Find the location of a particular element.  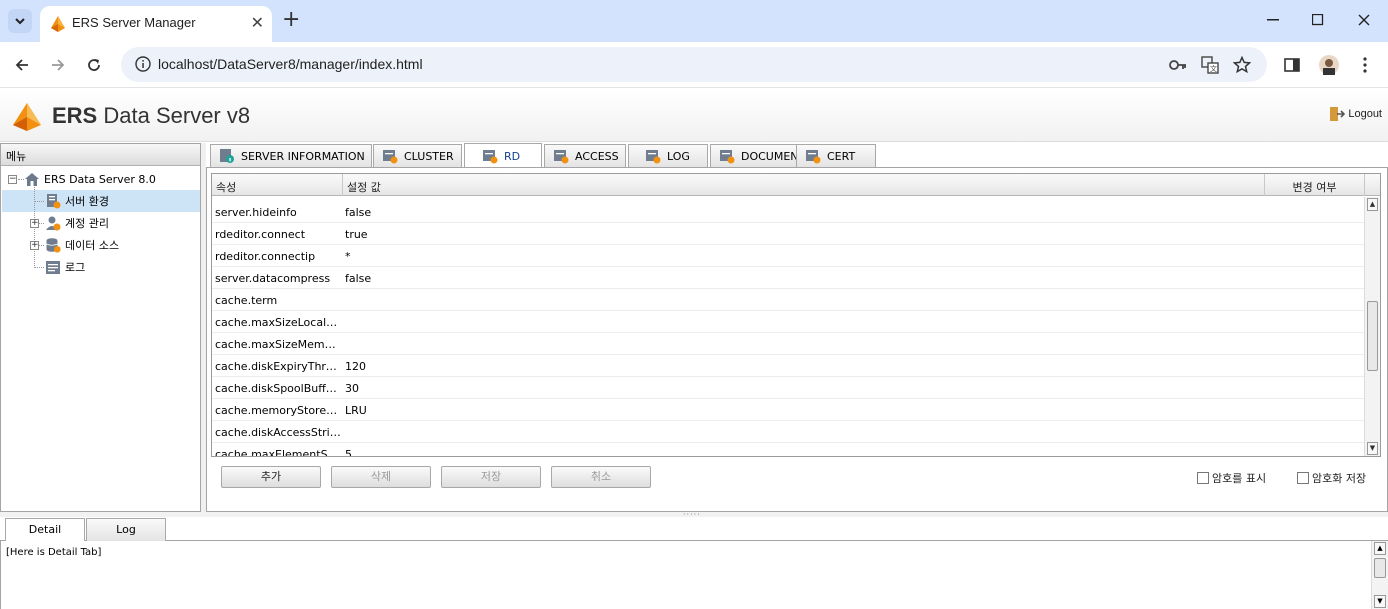

ers-favicon-icon is located at coordinates (58, 26).